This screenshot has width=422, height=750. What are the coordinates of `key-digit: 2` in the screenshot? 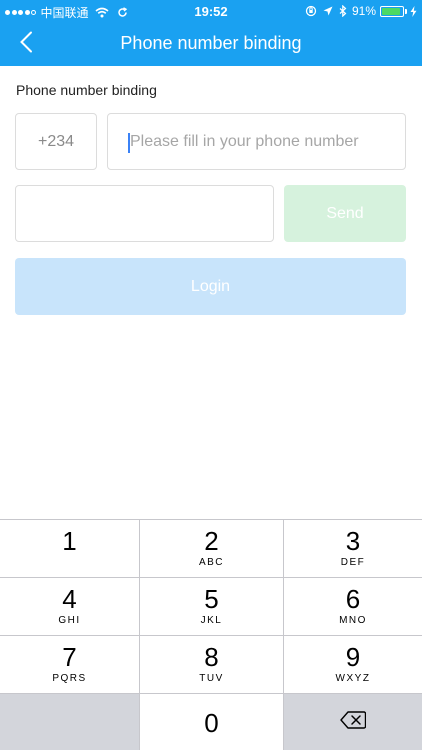 It's located at (211, 541).